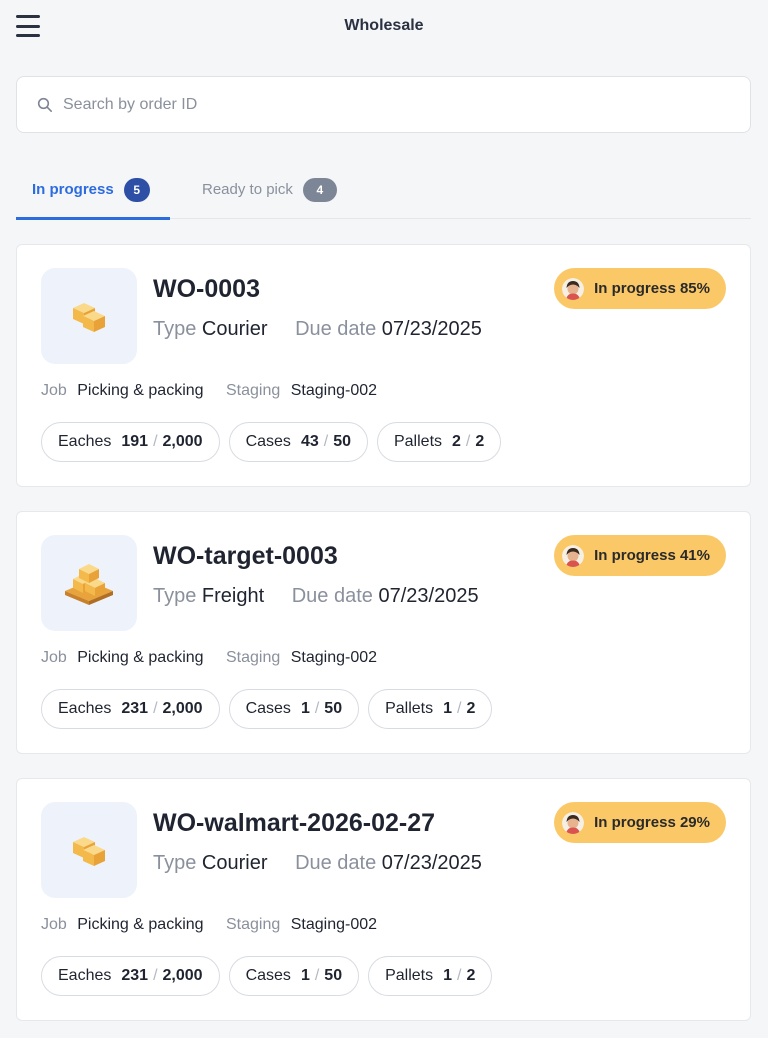 This screenshot has height=1038, width=768. What do you see at coordinates (298, 442) in the screenshot?
I see `cases-chip: Cases 43/50` at bounding box center [298, 442].